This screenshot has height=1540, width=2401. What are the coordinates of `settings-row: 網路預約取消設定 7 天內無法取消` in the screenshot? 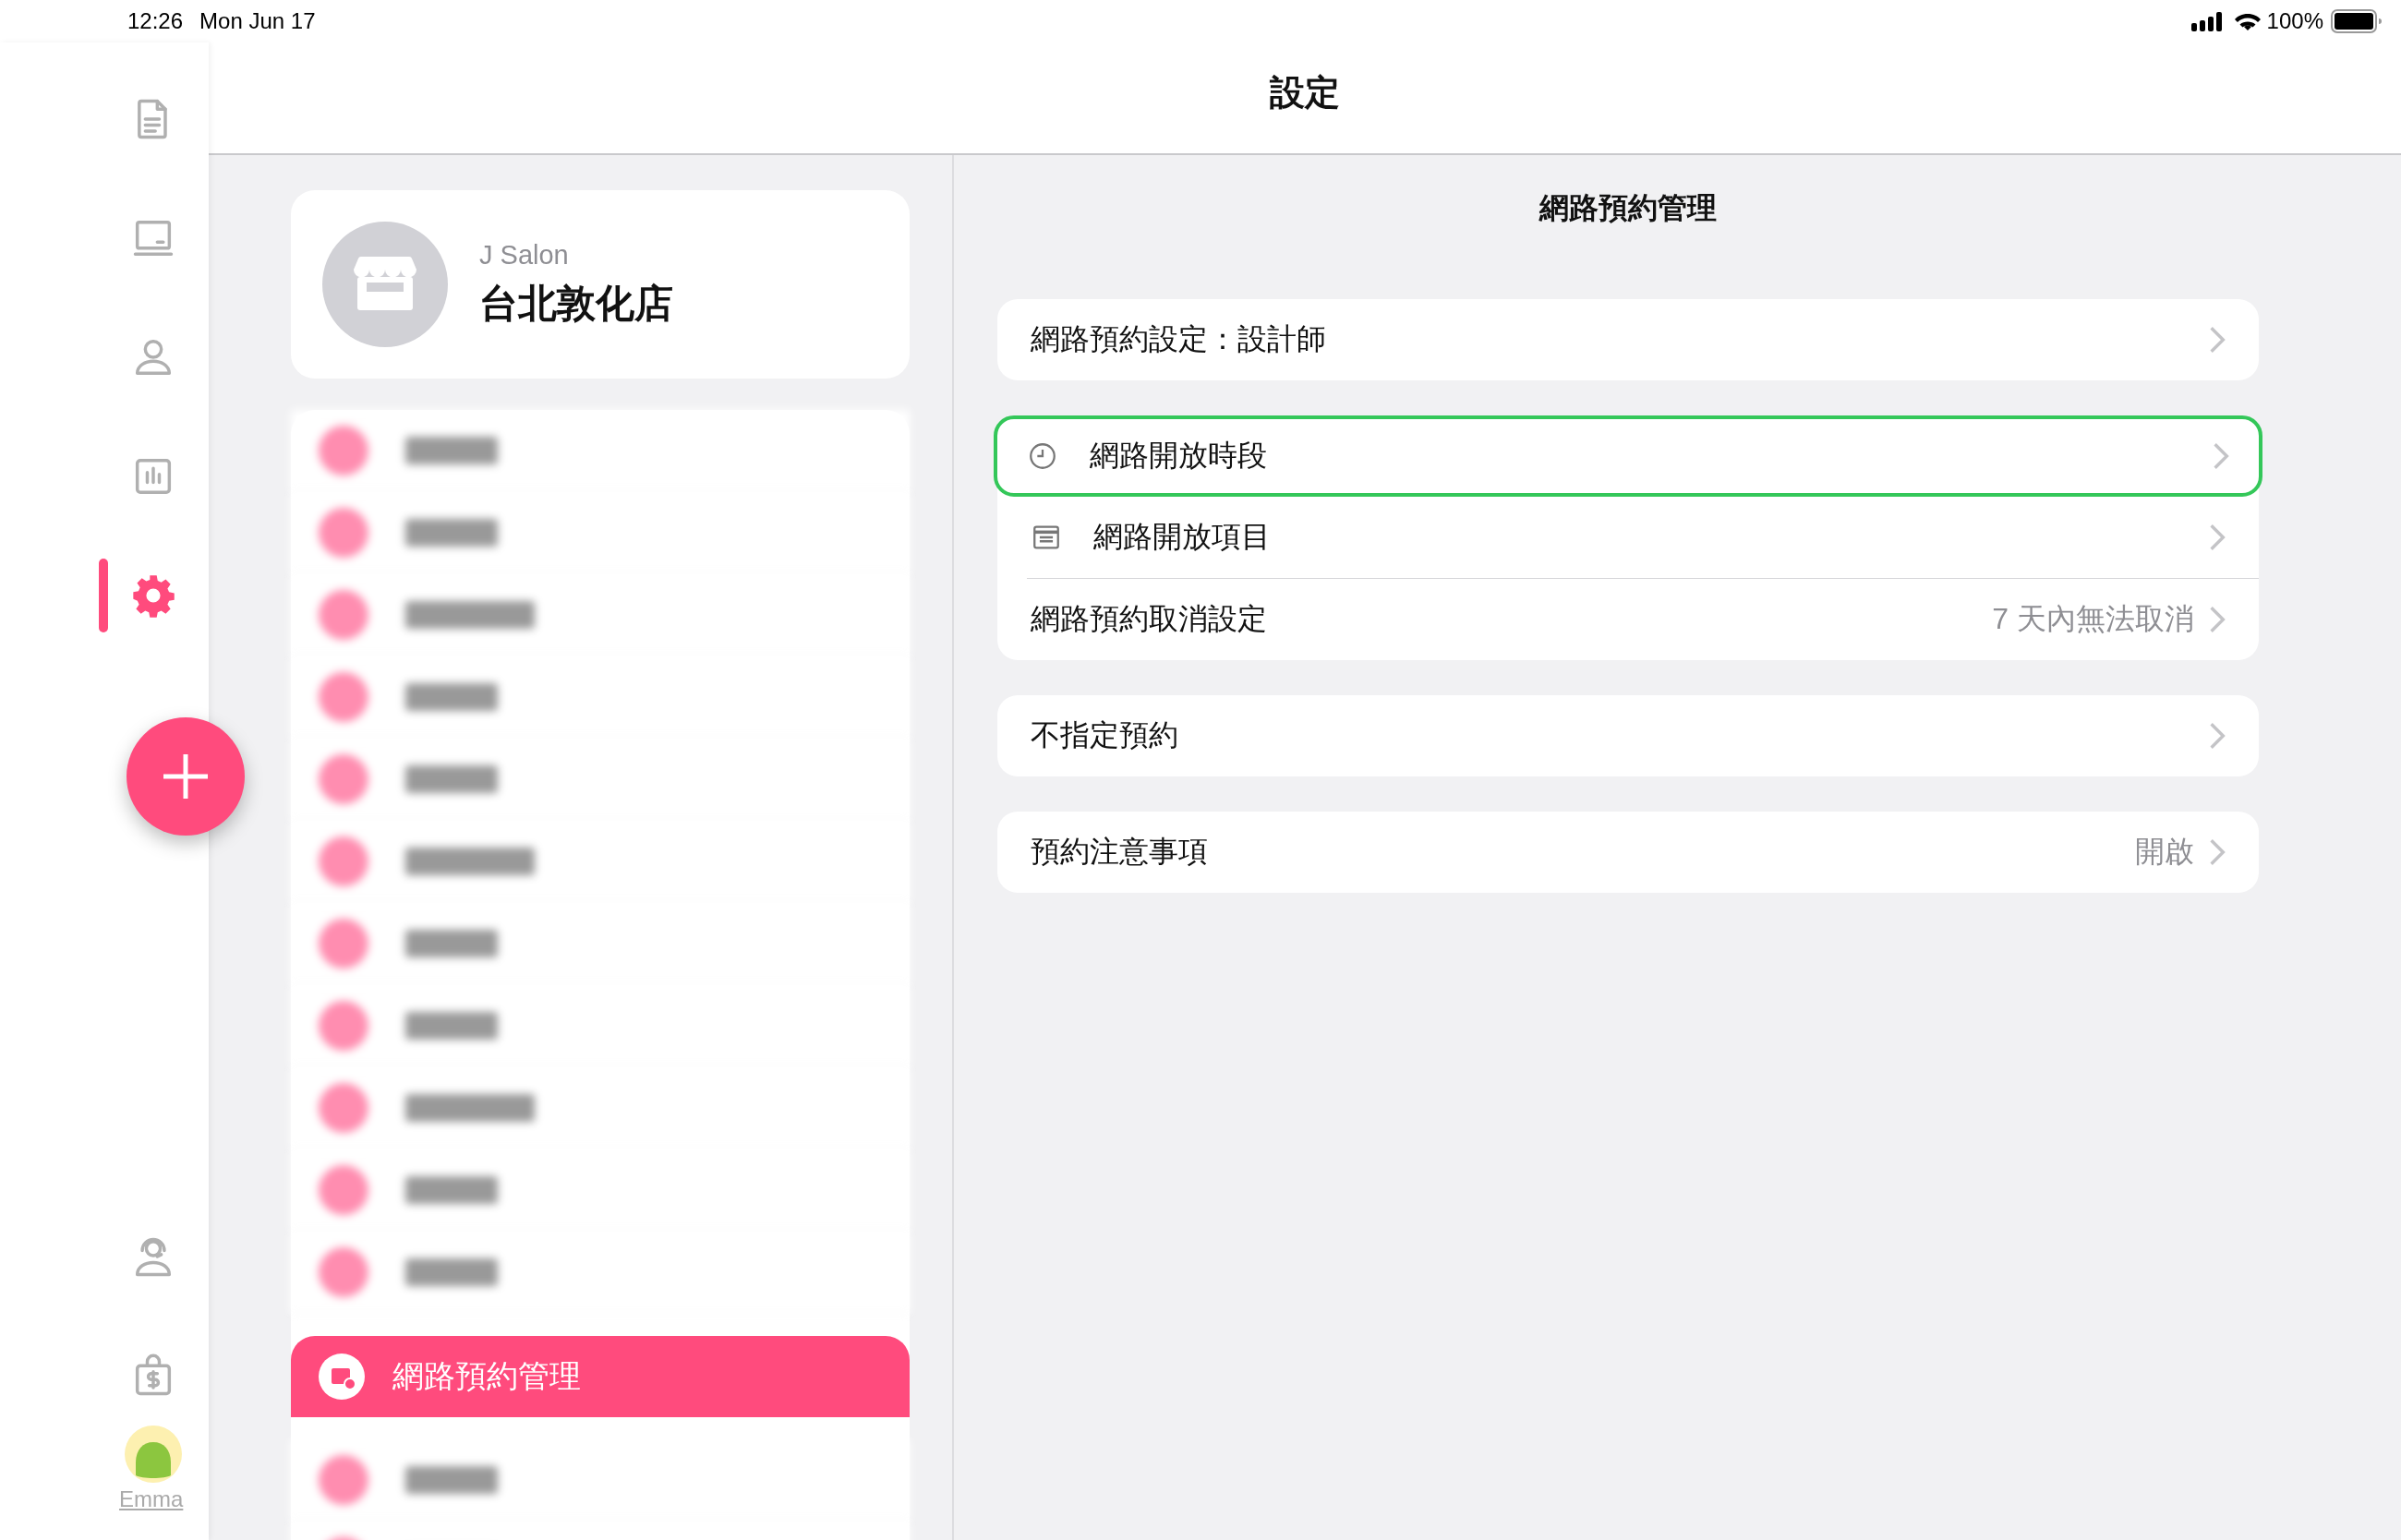 It's located at (1628, 619).